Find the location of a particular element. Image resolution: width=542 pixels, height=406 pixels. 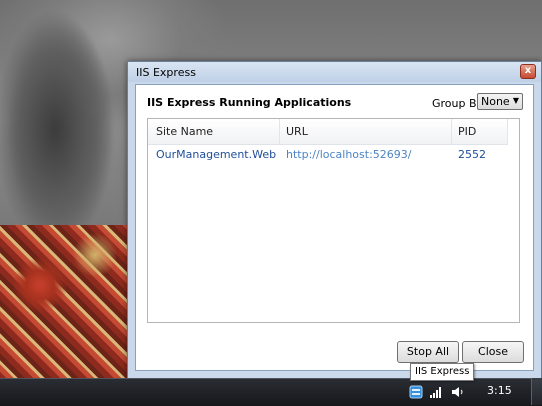

show-desktop-button is located at coordinates (536, 391).